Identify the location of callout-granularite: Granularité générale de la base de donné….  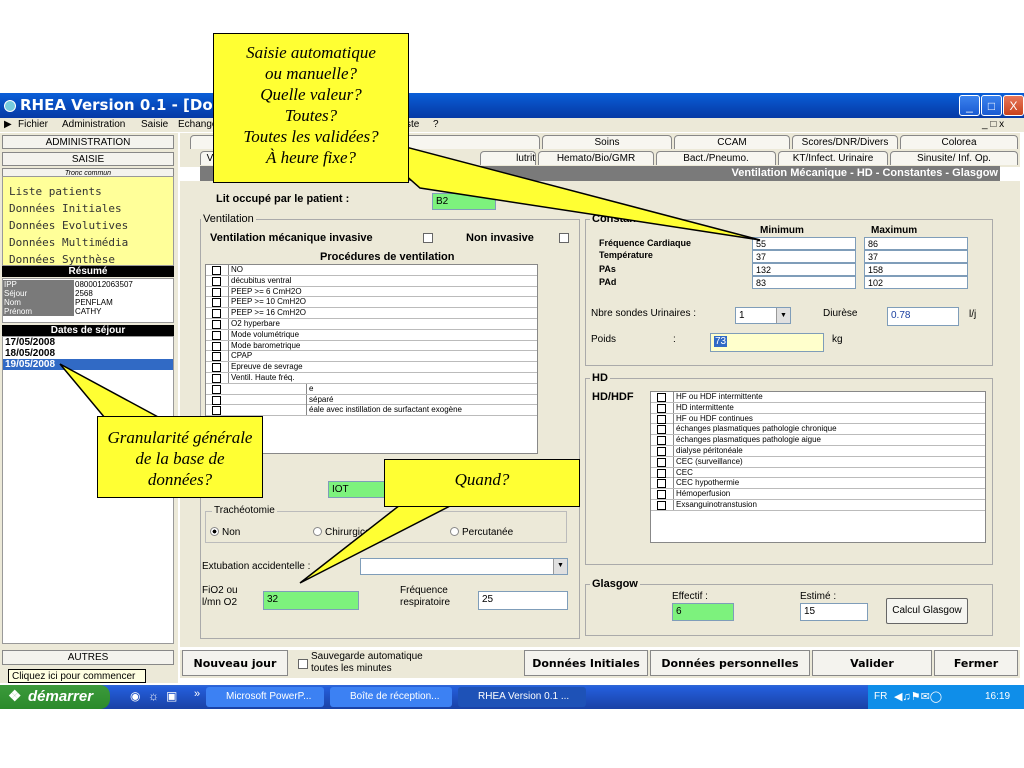
(180, 457).